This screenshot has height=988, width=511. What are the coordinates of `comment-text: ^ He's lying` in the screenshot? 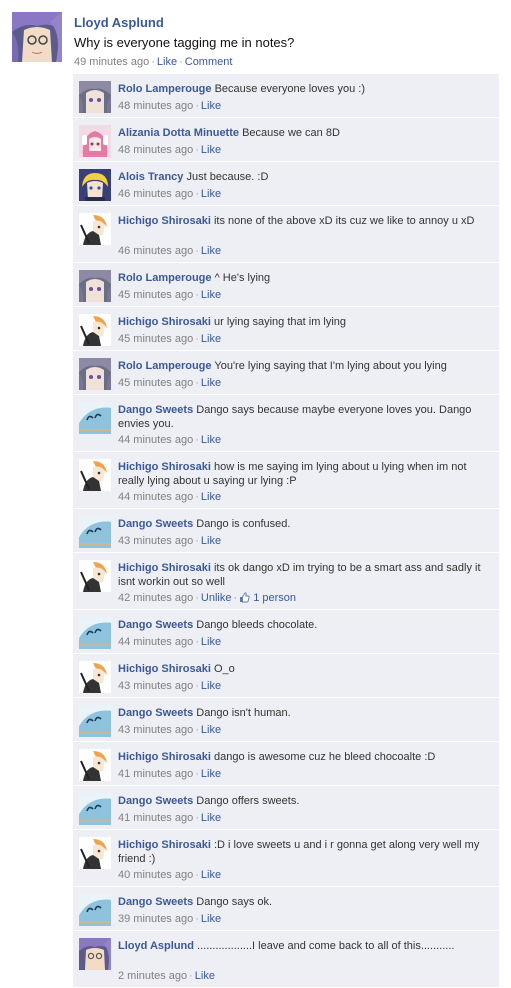 It's located at (242, 278).